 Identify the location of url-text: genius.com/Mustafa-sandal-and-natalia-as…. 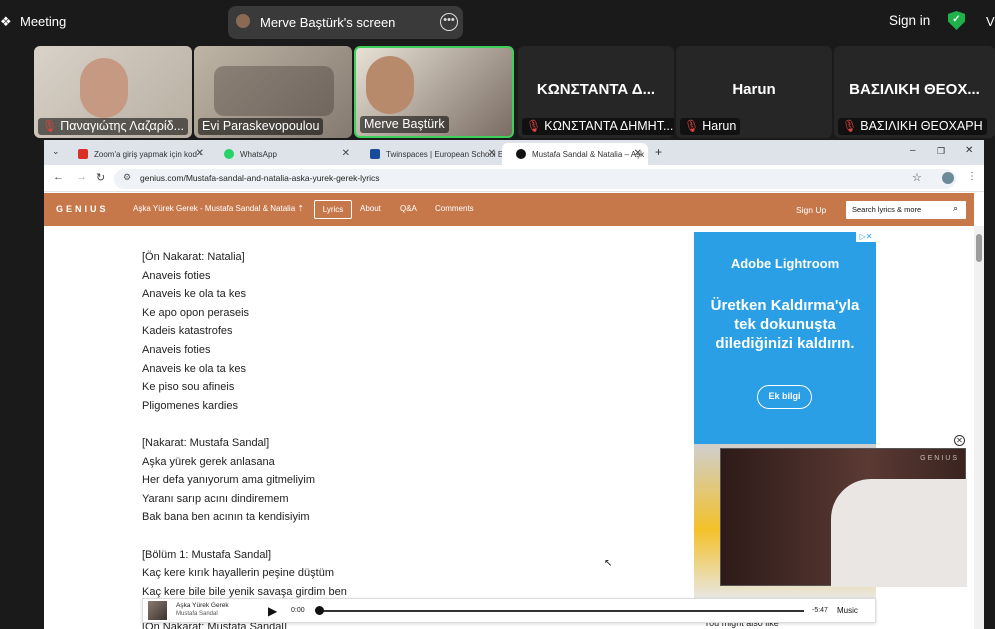
(260, 178).